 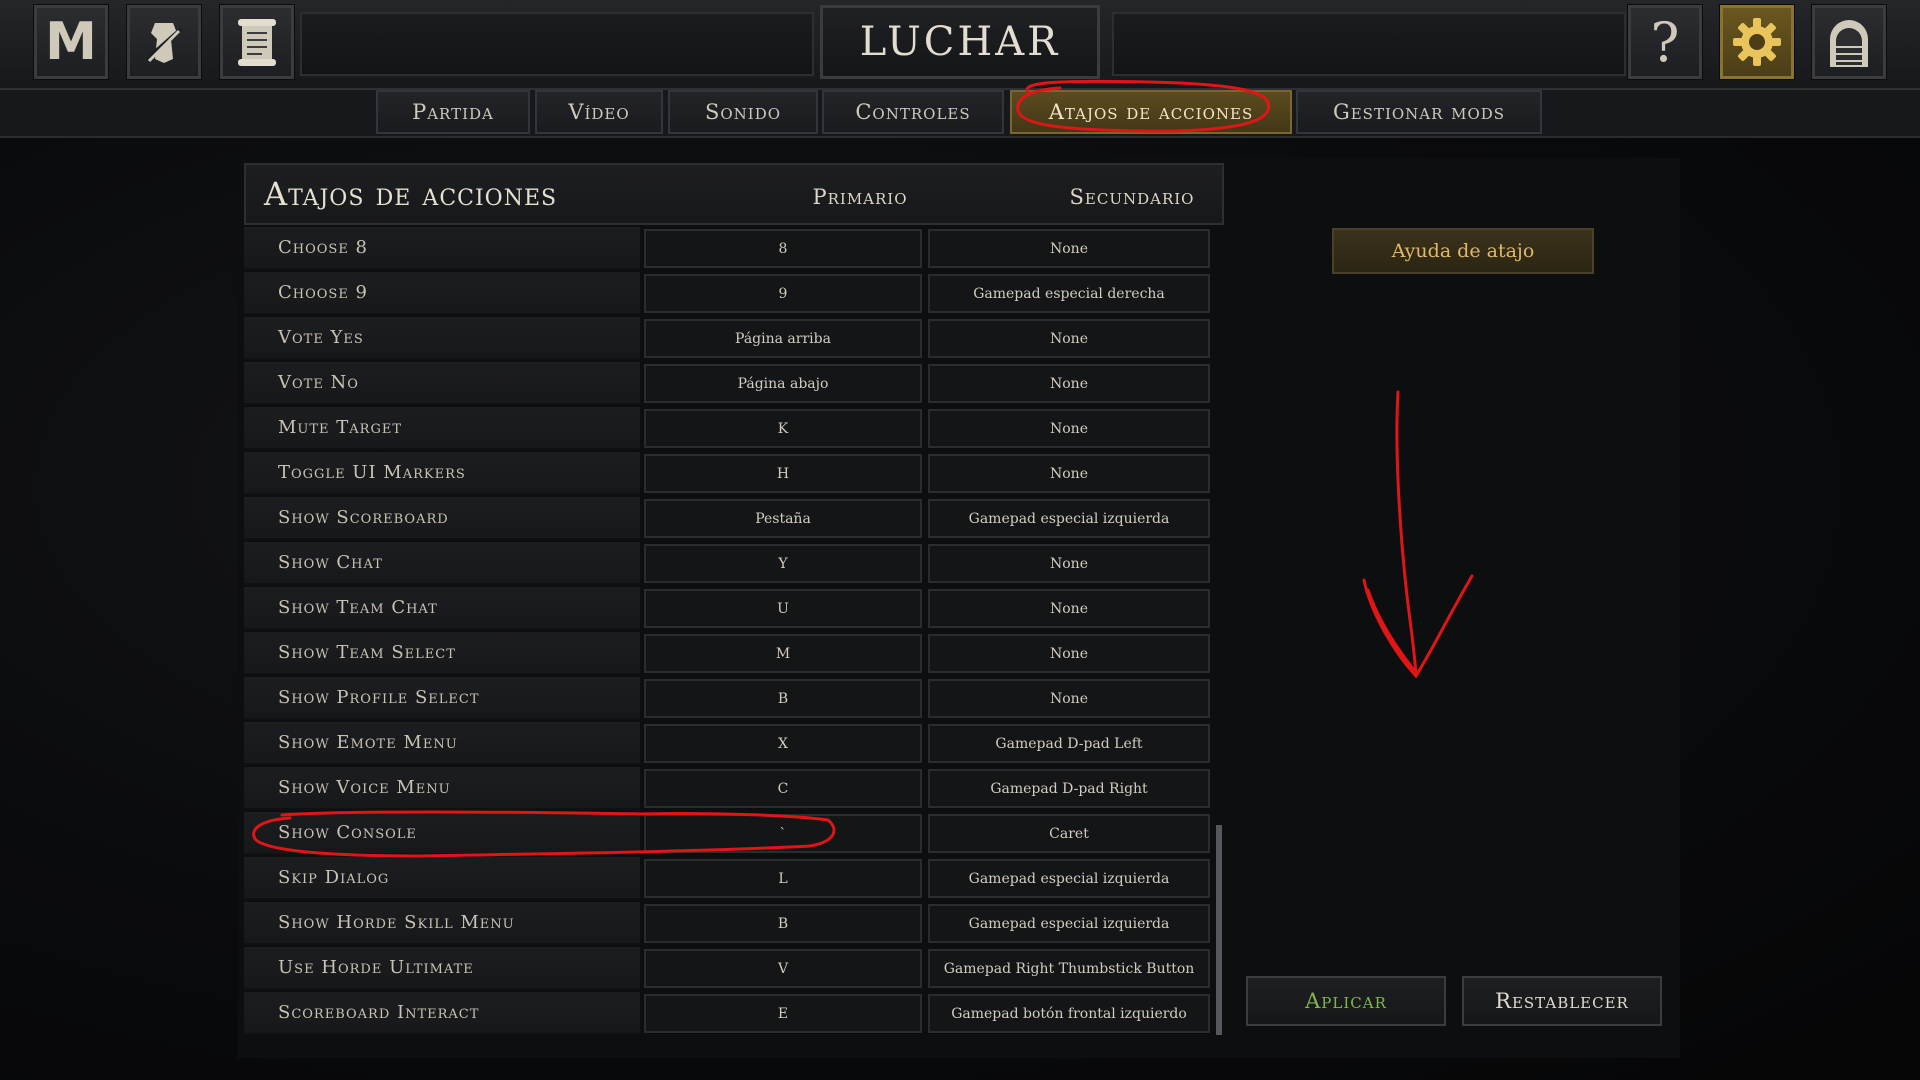 I want to click on primary-key-cell: Página abajo, so click(x=783, y=383).